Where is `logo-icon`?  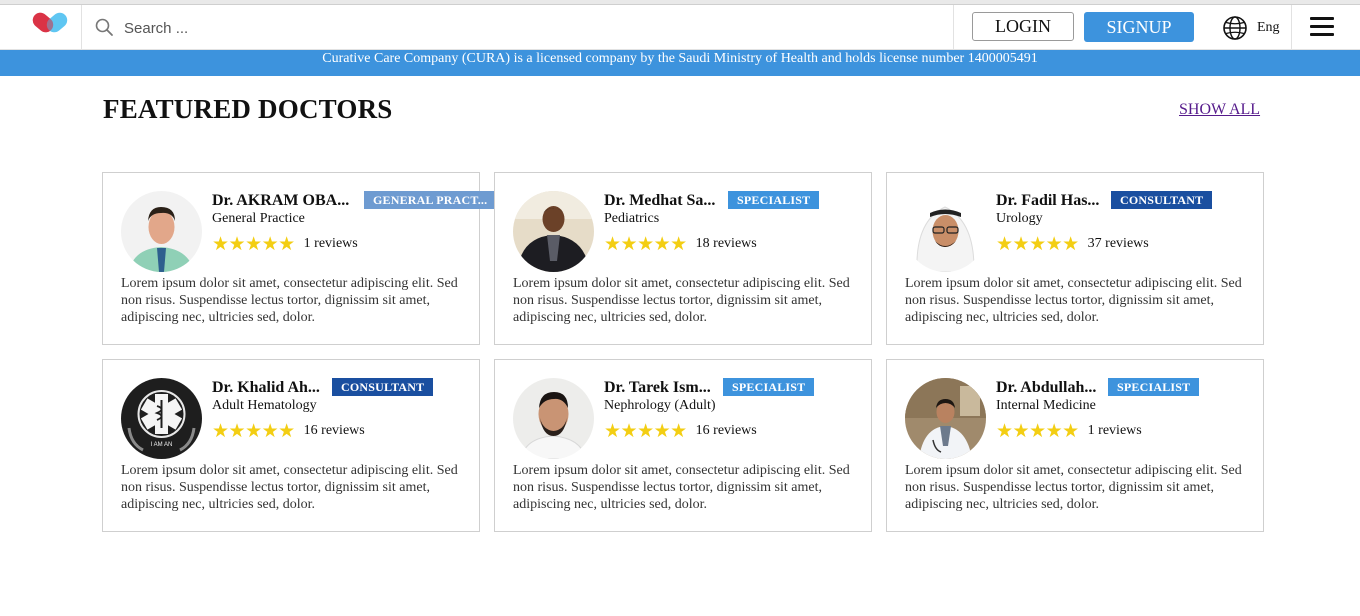
logo-icon is located at coordinates (50, 27).